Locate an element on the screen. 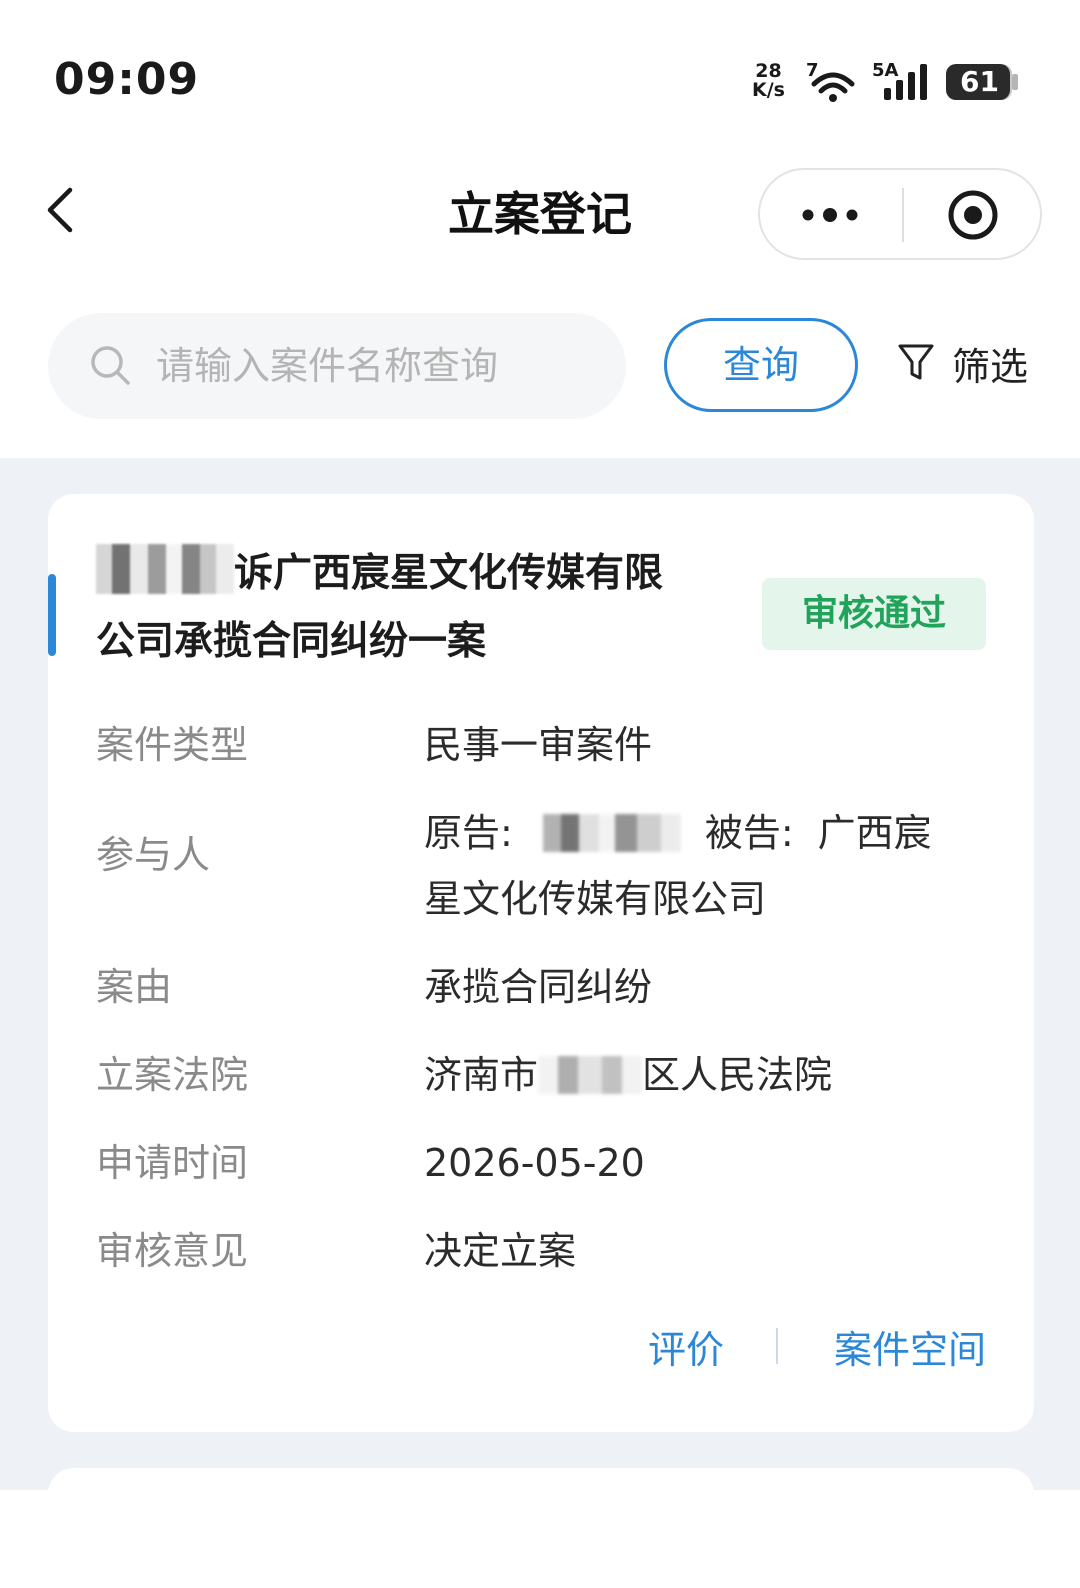 This screenshot has height=1588, width=1080. field-cause: 案由 承揽合同纠纷 is located at coordinates (546, 998).